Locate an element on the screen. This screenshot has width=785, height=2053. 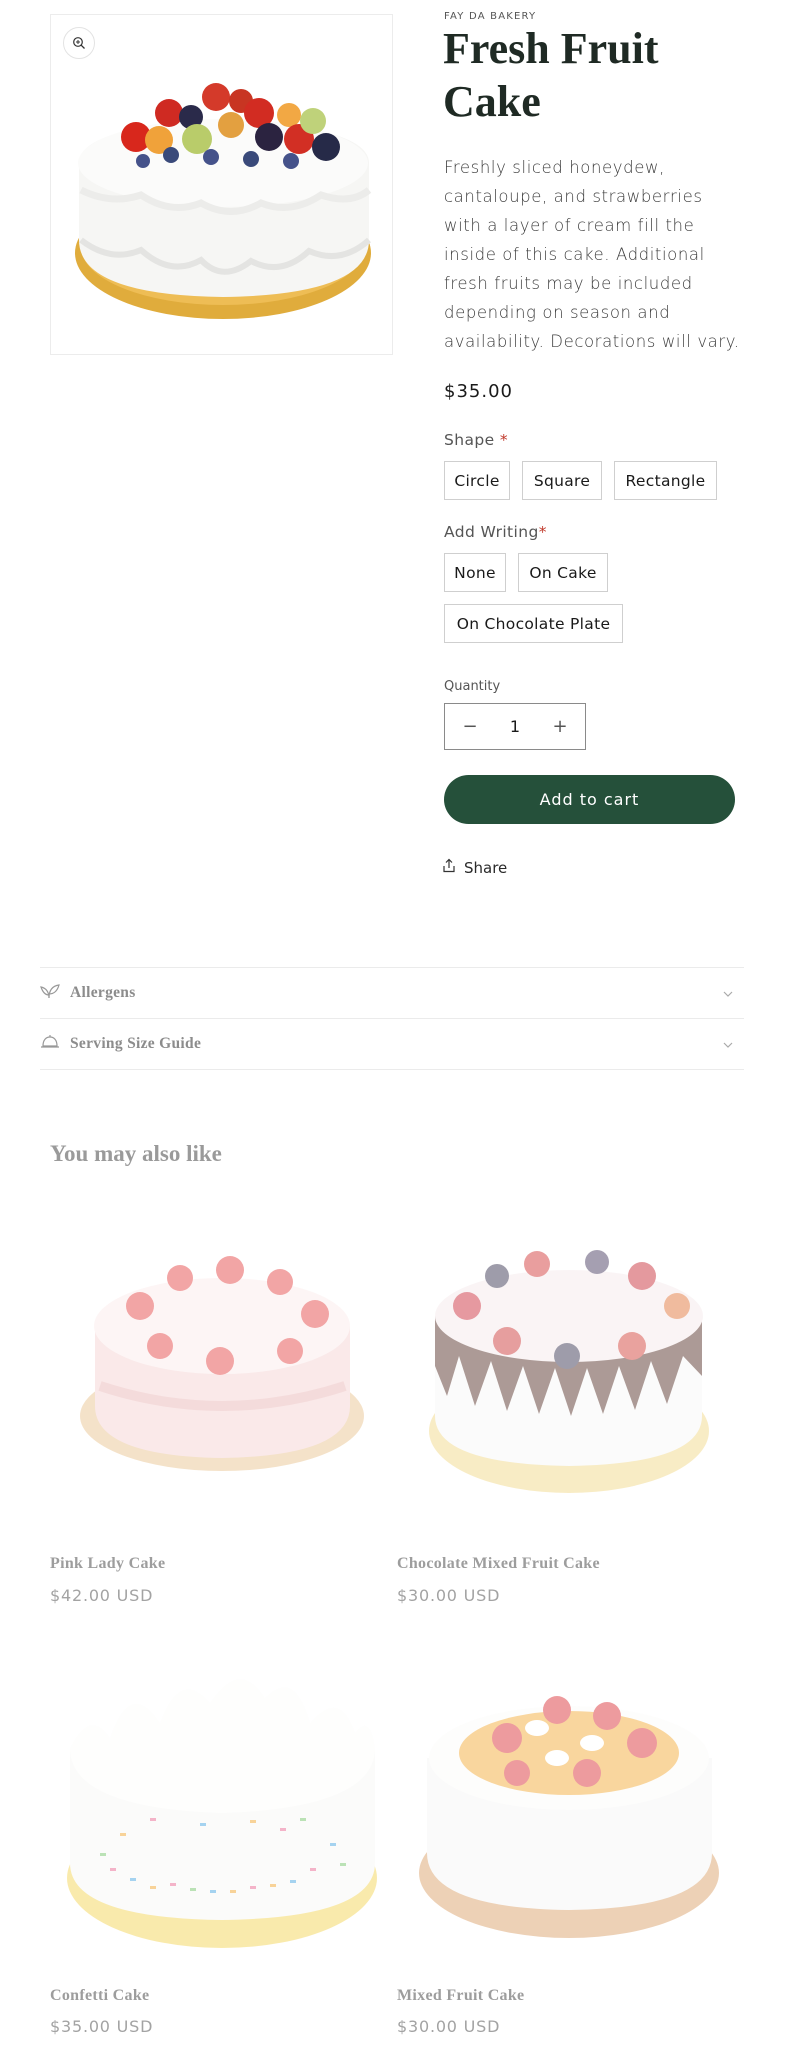
shape-label: Shape * is located at coordinates (476, 440).